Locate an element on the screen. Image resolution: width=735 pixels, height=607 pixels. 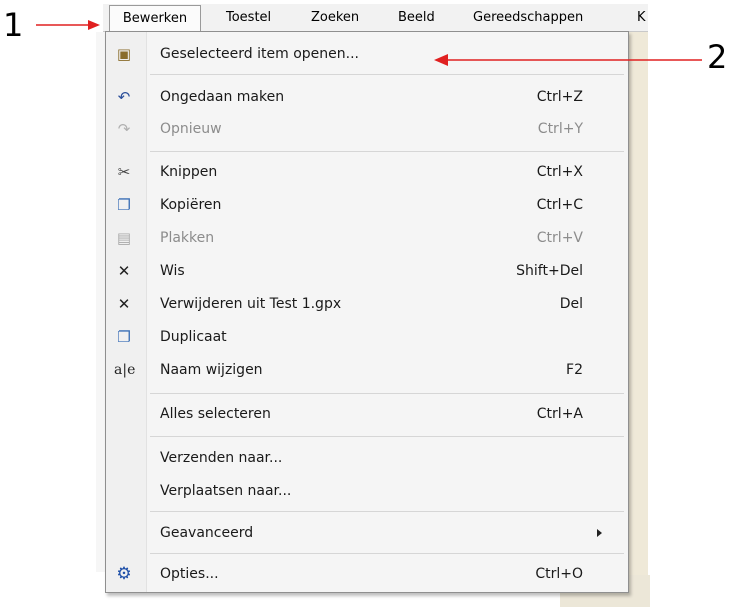
callout-arrows is located at coordinates (369, 43).